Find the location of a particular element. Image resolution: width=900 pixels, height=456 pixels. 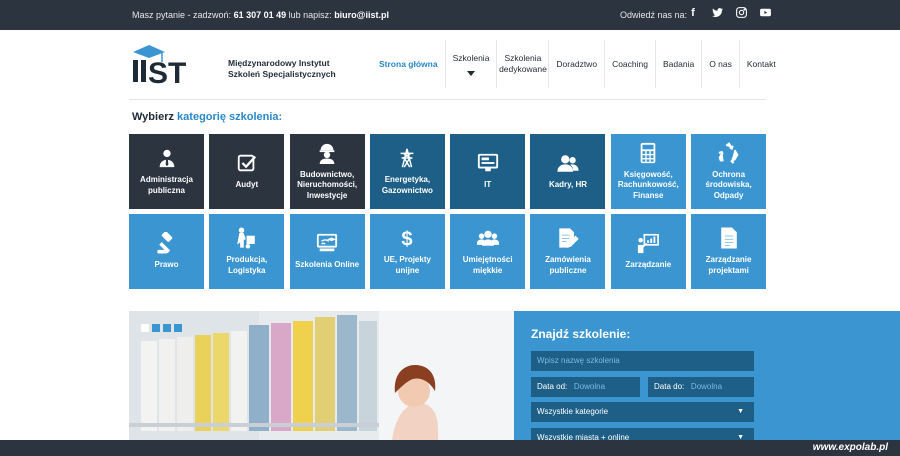

dollar-icon: $ is located at coordinates (407, 238).